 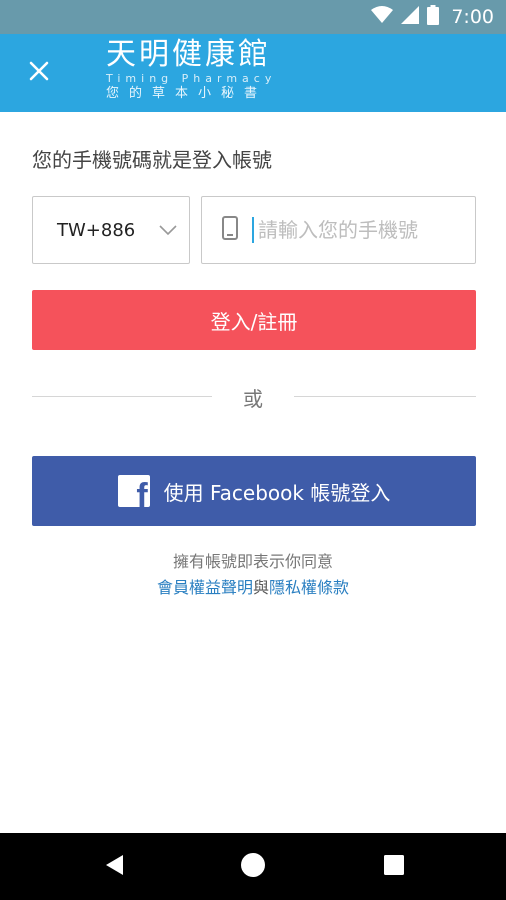 I want to click on recents-button, so click(x=394, y=867).